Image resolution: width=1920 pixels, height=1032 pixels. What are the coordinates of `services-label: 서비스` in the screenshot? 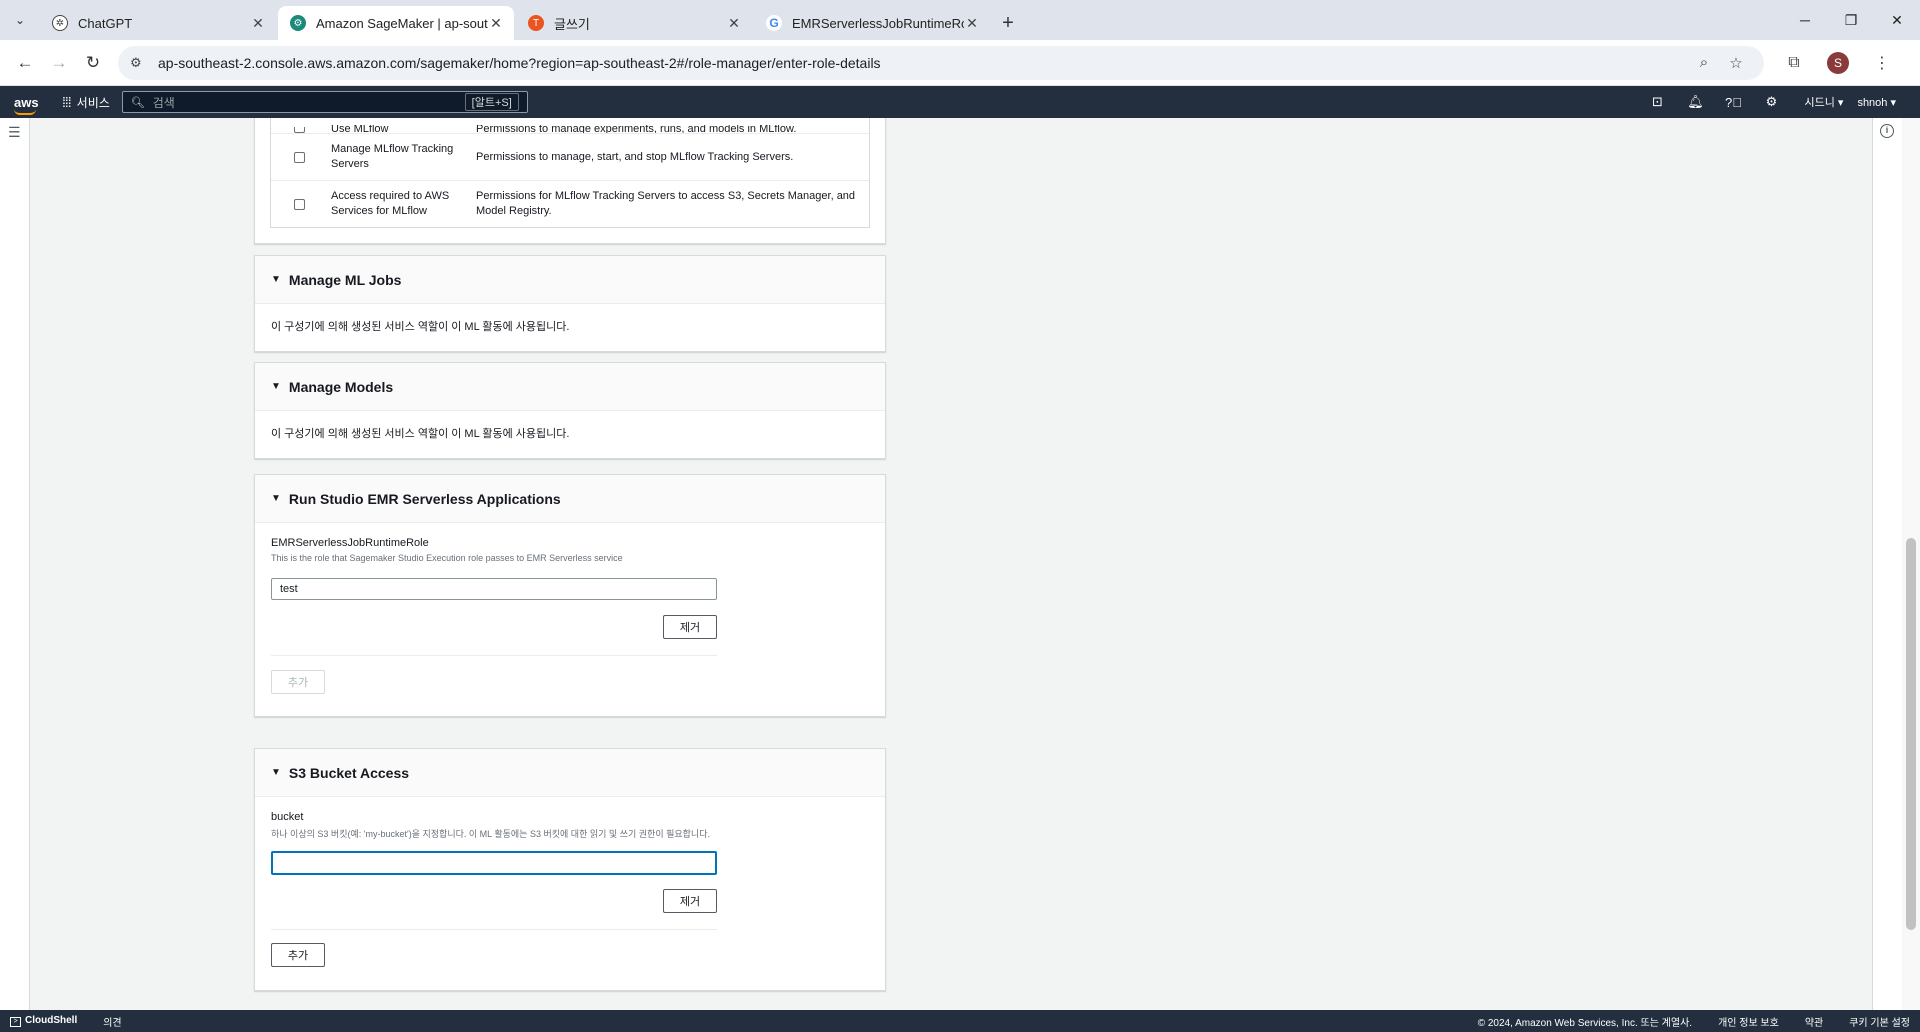 It's located at (93, 102).